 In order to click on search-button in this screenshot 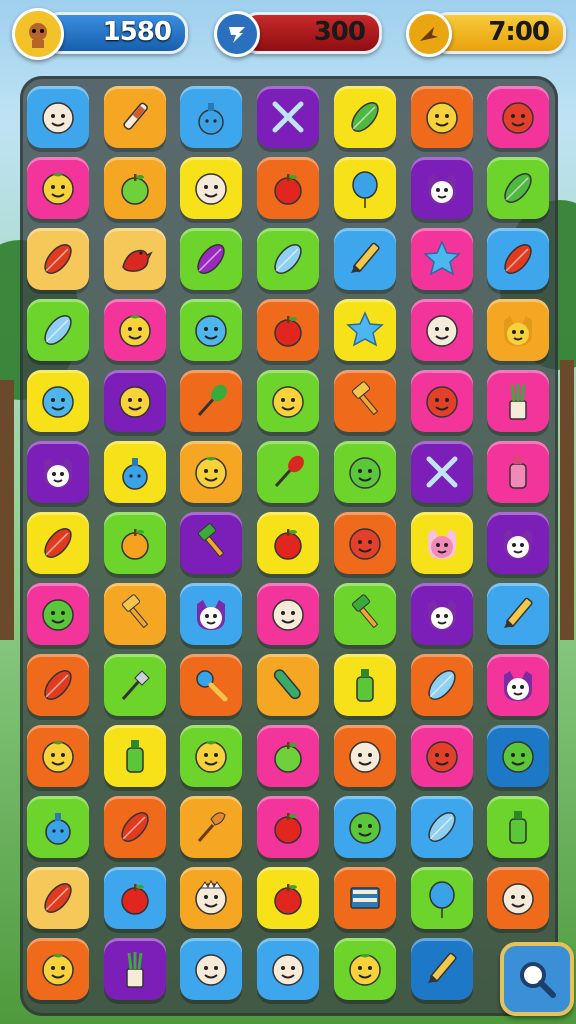, I will do `click(537, 979)`.